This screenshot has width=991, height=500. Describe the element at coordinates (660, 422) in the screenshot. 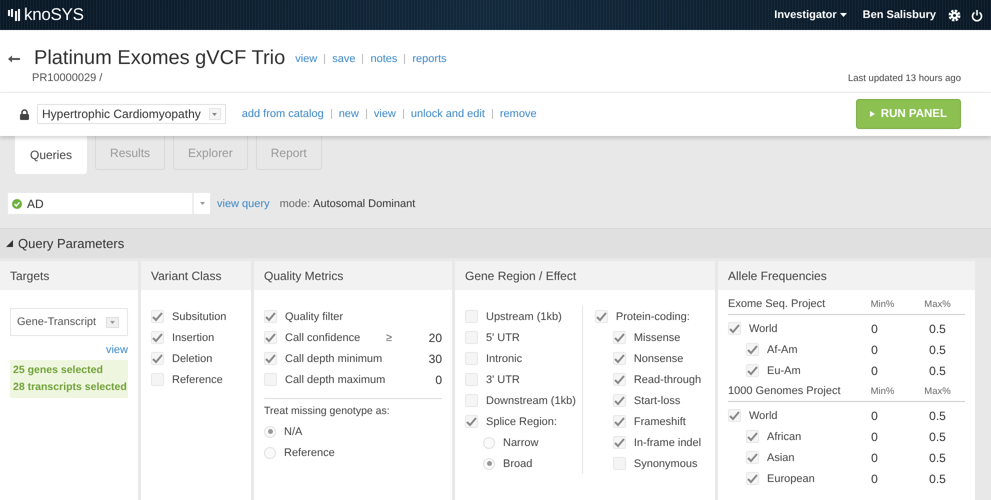

I see `option-label: Frameshift` at that location.